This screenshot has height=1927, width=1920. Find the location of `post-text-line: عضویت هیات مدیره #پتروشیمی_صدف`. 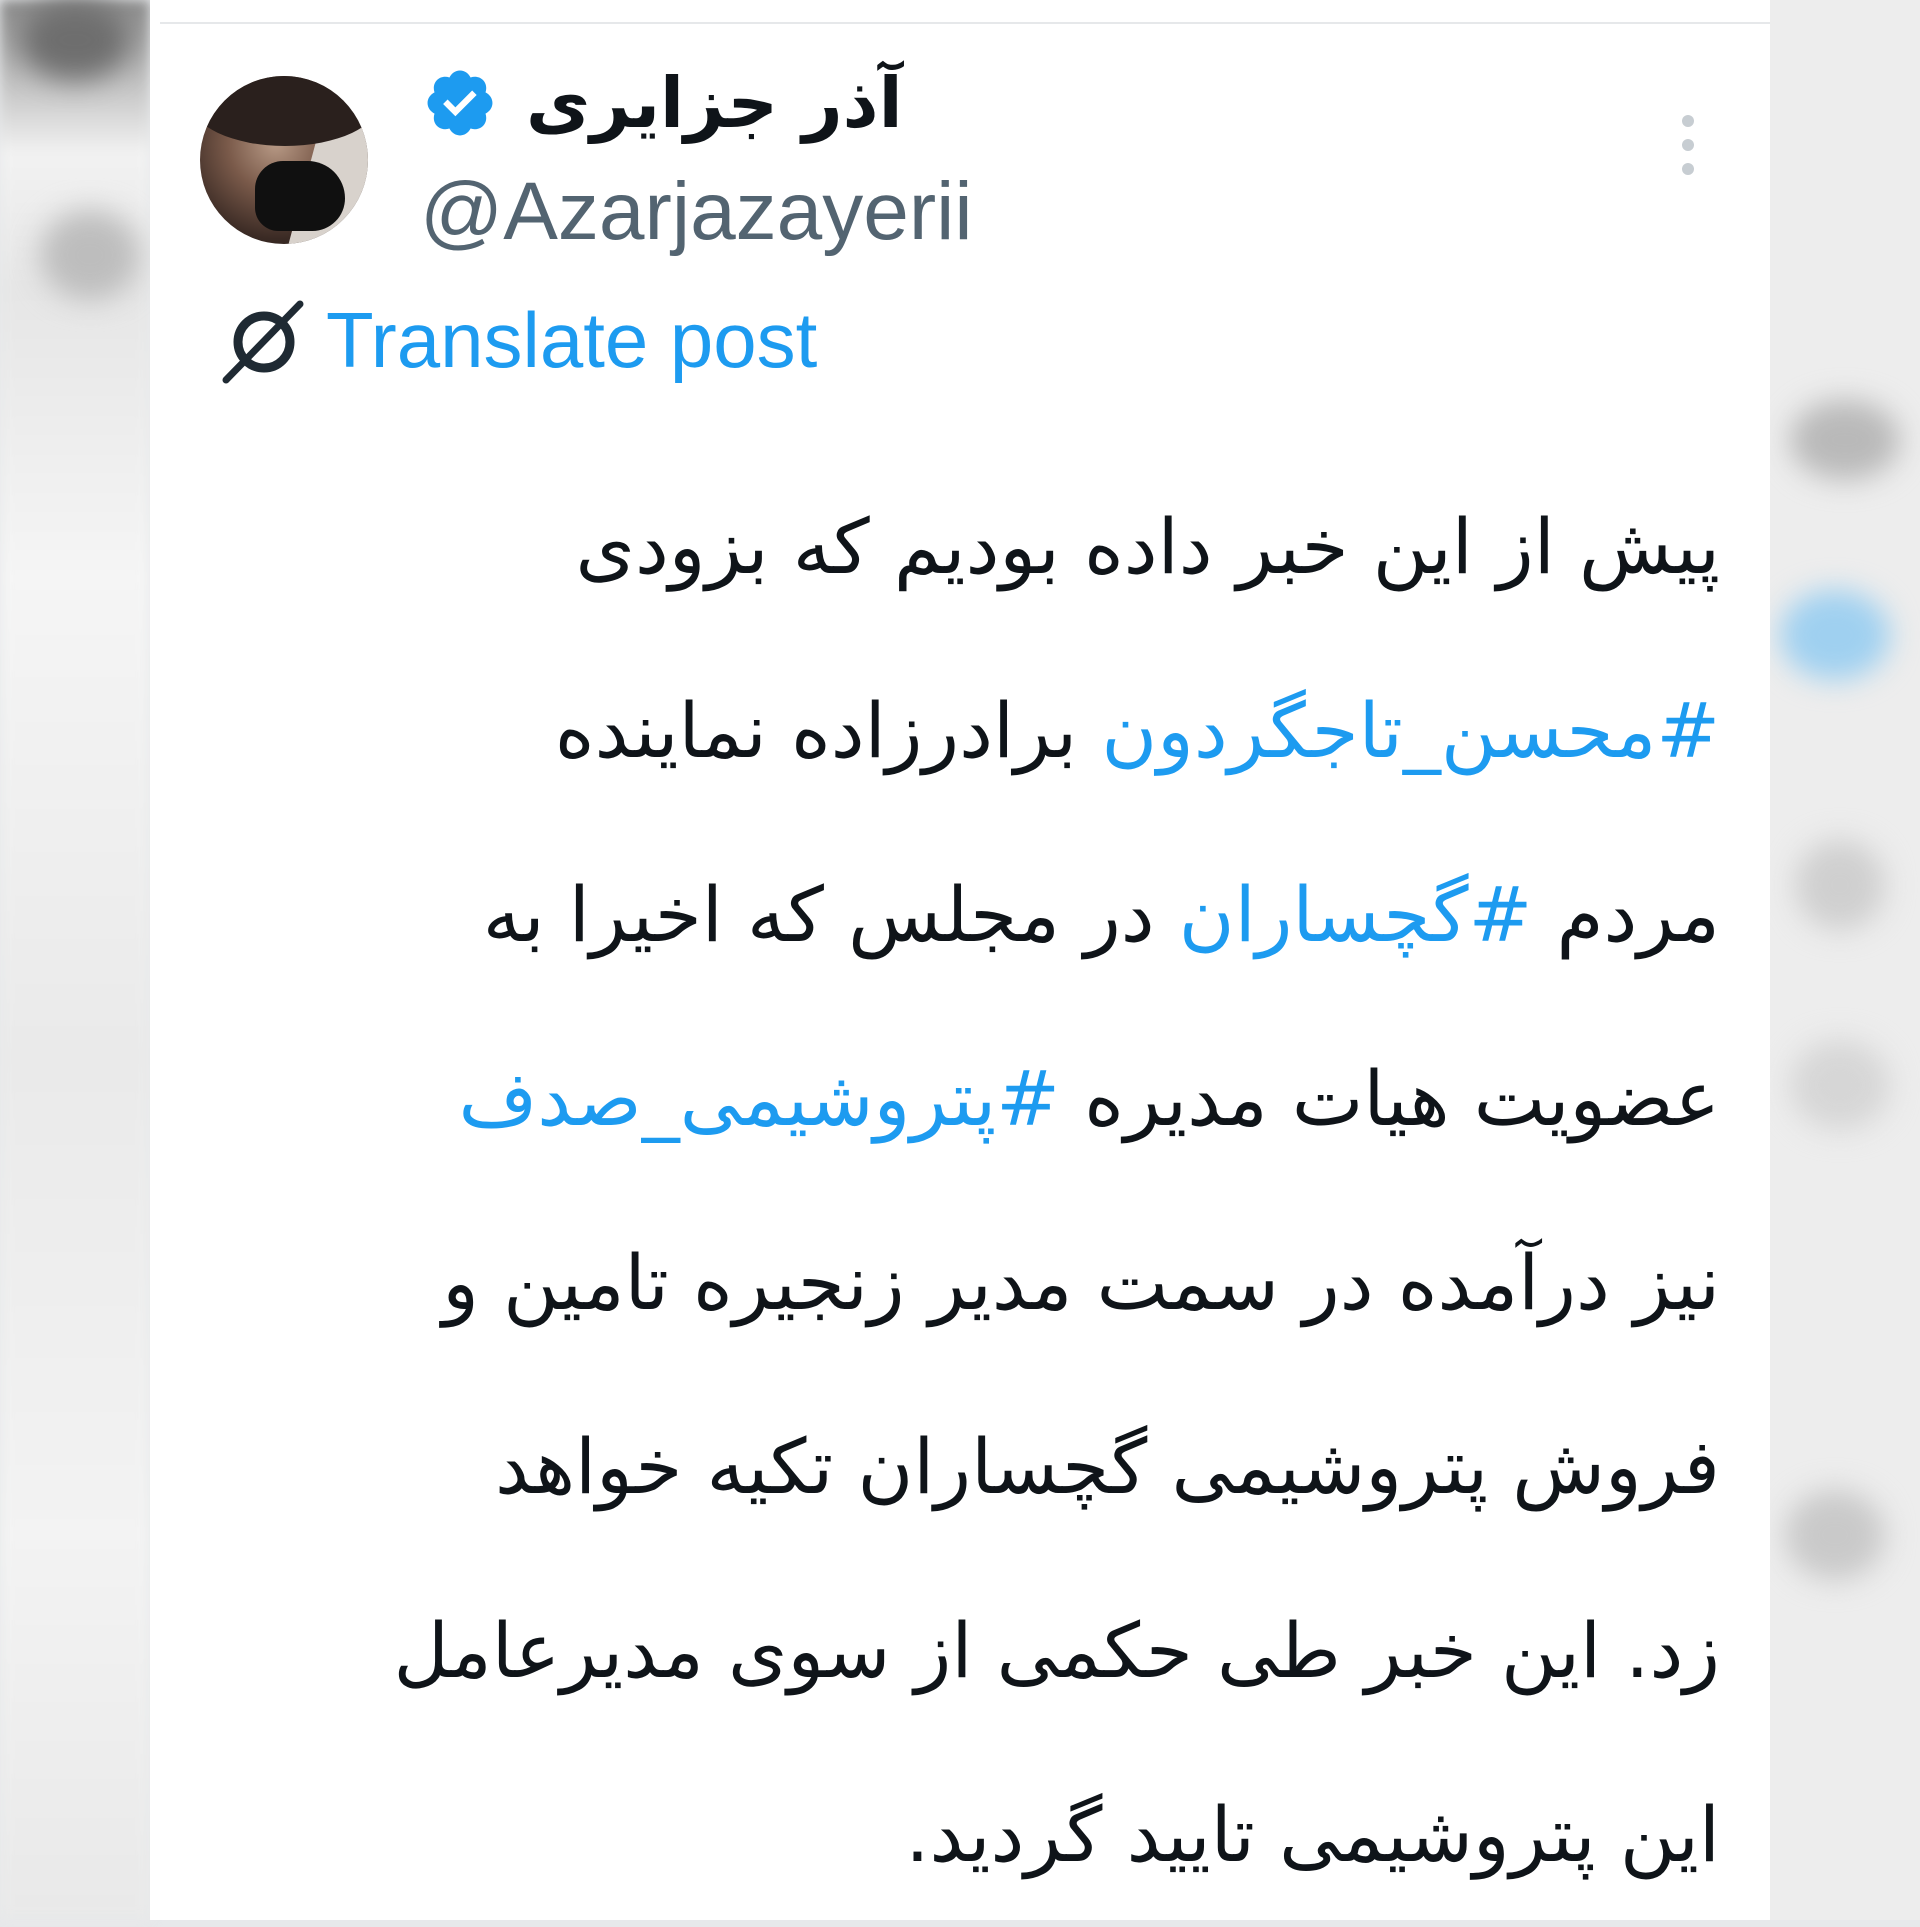

post-text-line: عضویت هیات مدیره #پتروشیمی_صدف is located at coordinates (970, 1099).